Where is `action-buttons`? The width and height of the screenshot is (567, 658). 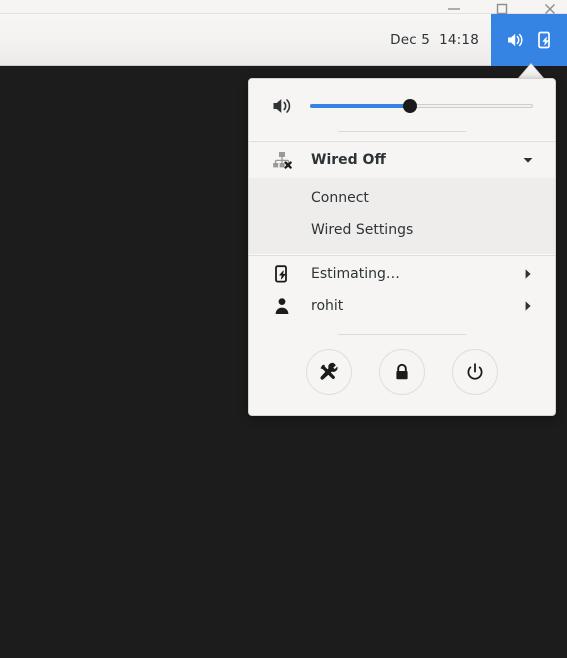 action-buttons is located at coordinates (402, 375).